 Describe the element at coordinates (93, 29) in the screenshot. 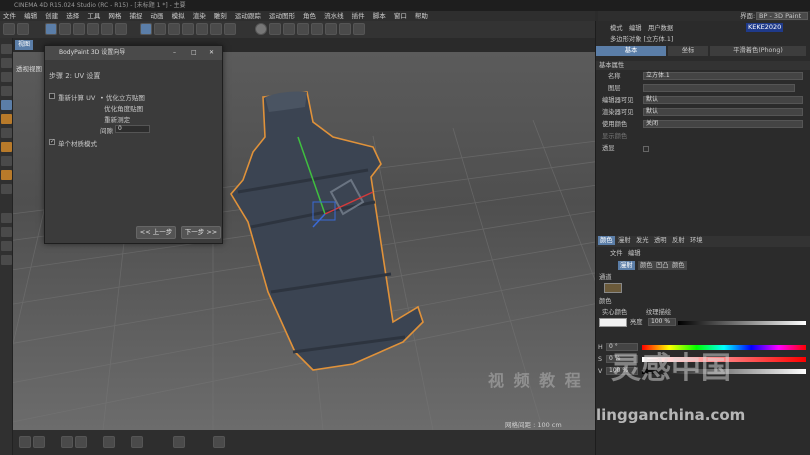

I see `rotate-icon` at that location.